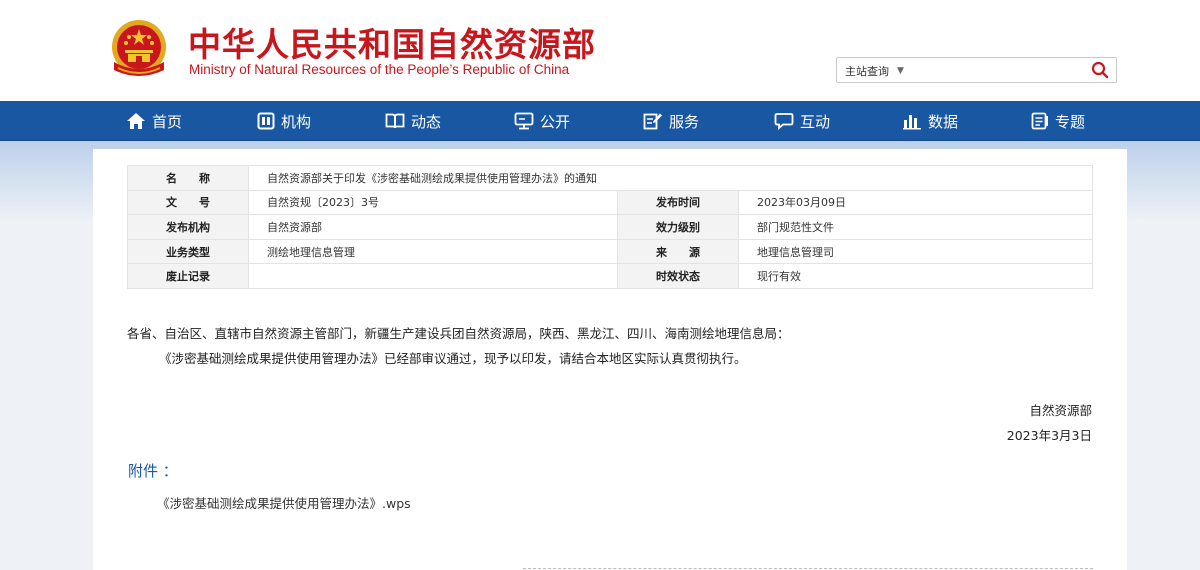 The image size is (1200, 570). I want to click on nav-item-service: 服务, so click(671, 121).